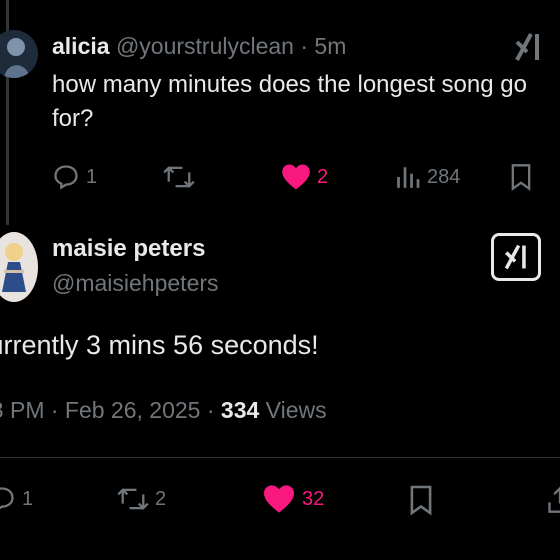 Image resolution: width=560 pixels, height=560 pixels. I want to click on reply-display-name: alicia, so click(81, 46).